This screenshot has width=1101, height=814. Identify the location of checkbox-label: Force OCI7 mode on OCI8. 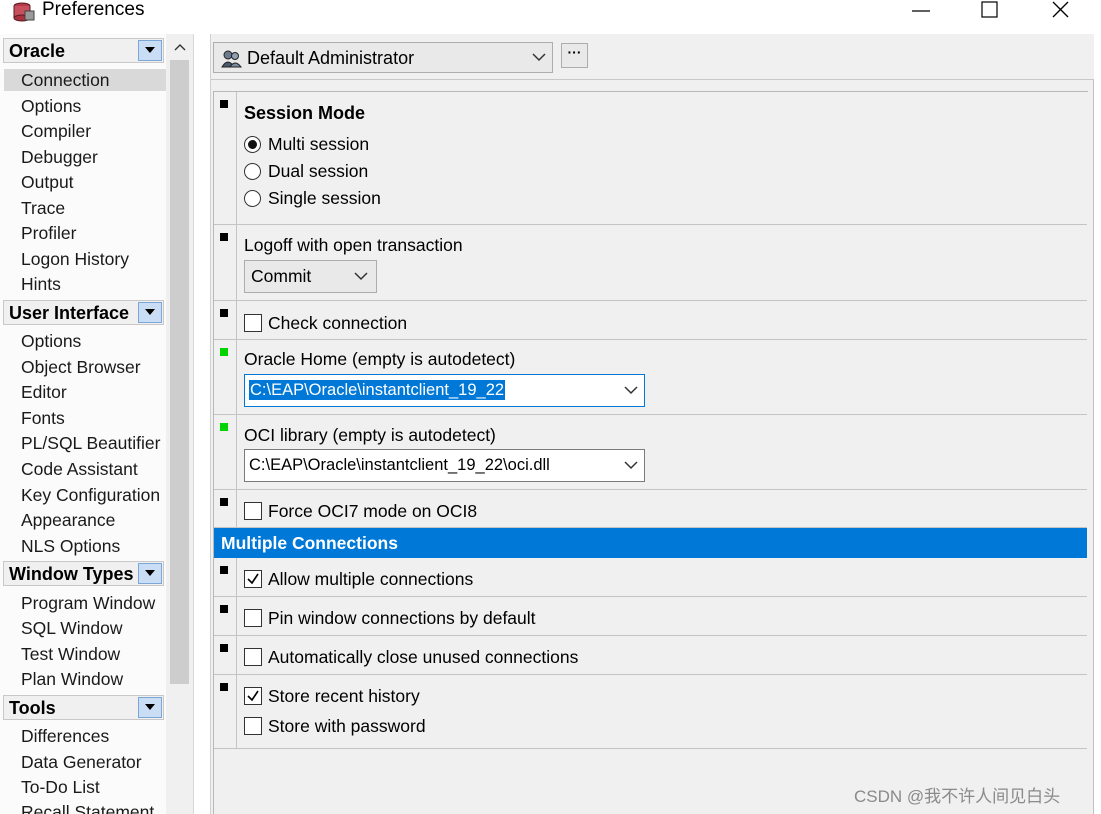
(373, 511).